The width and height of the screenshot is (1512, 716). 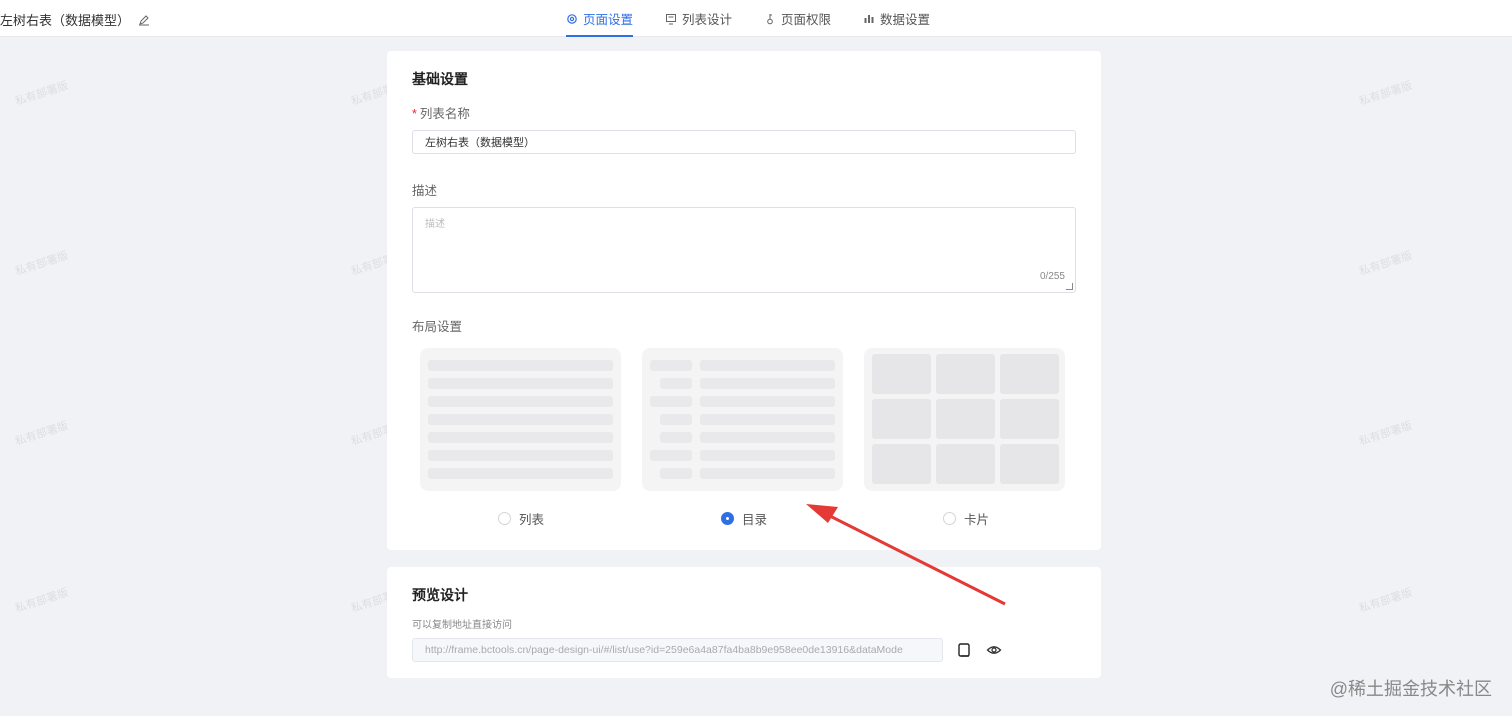 What do you see at coordinates (707, 20) in the screenshot?
I see `tab-label: 列表设计` at bounding box center [707, 20].